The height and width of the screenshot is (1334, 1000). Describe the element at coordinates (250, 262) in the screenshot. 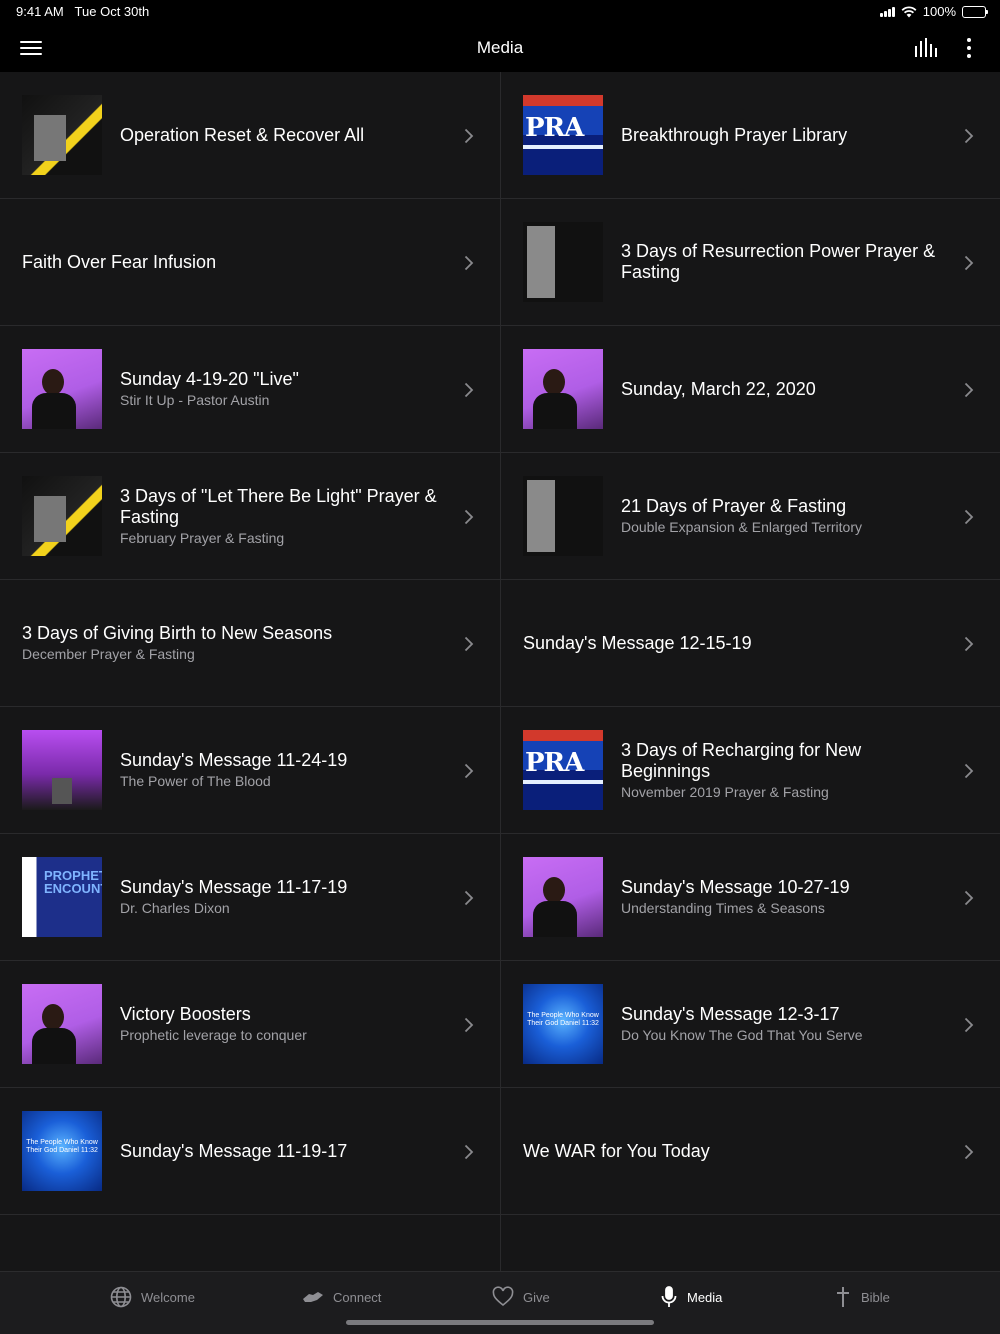

I see `media-item: Faith Over Fear Infusion` at that location.